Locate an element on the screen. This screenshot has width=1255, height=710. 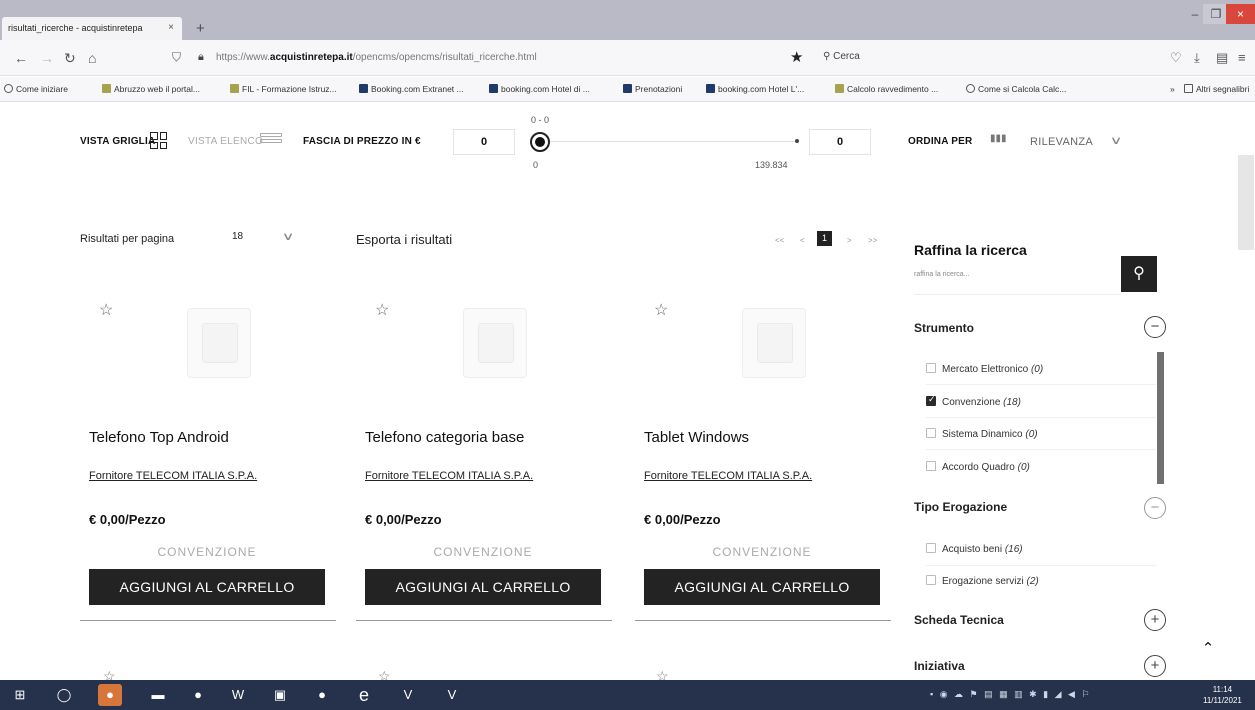
back-arrow-icon: ← is located at coordinates (21, 58).